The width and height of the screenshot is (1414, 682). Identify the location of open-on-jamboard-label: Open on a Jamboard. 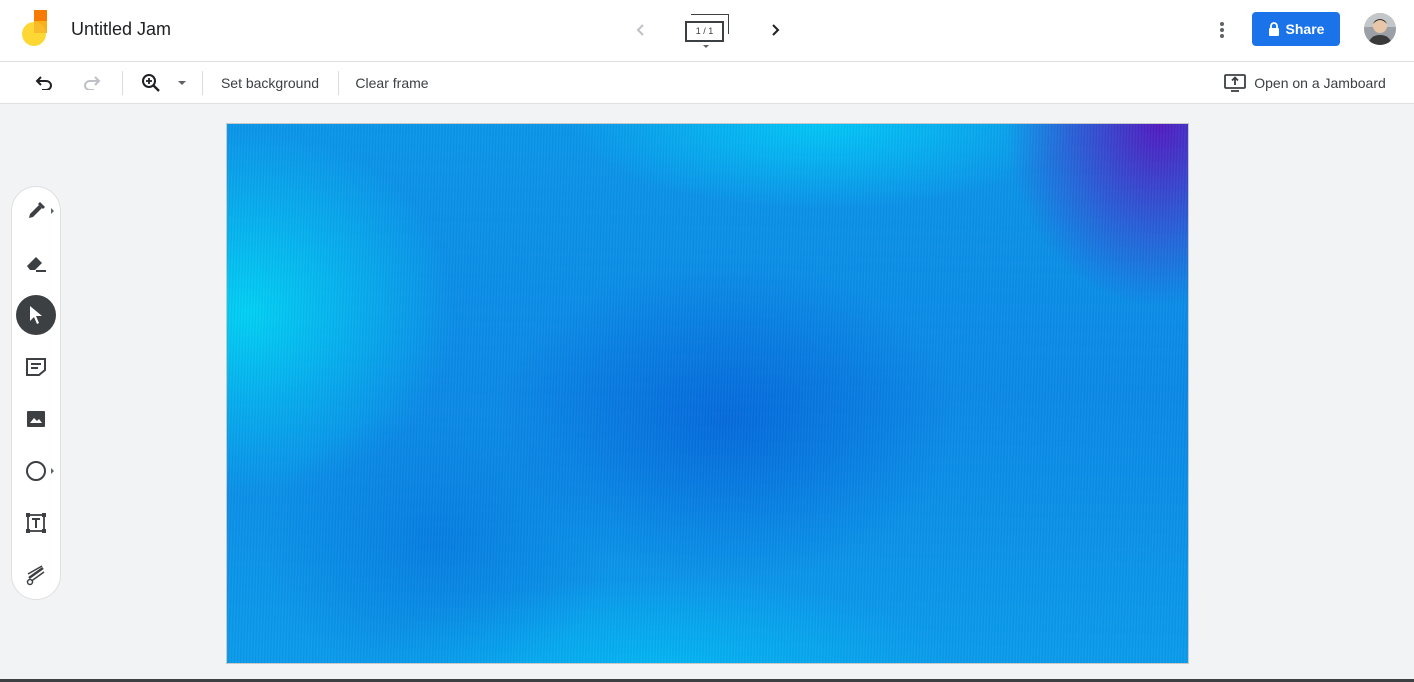
(1320, 83).